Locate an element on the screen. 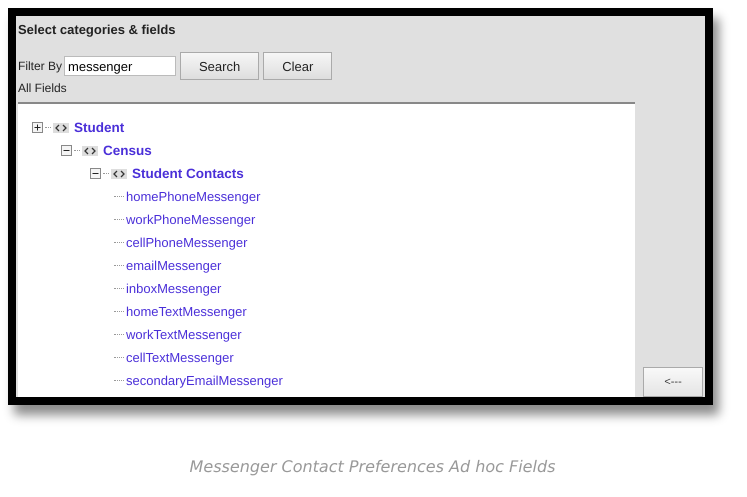 The image size is (747, 497). category-node: Student is located at coordinates (99, 127).